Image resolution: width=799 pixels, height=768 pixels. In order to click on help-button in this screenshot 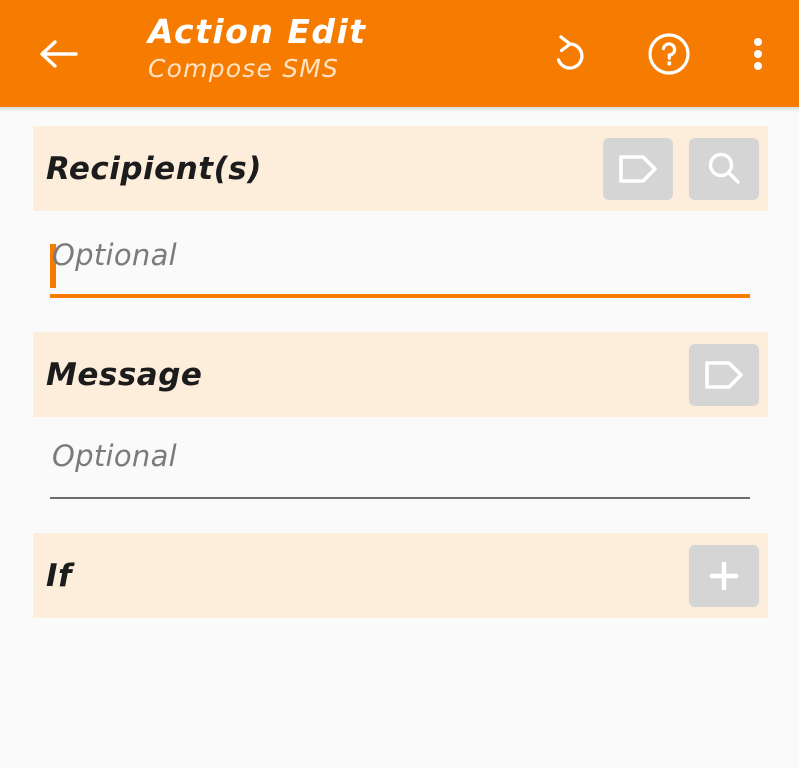, I will do `click(669, 54)`.